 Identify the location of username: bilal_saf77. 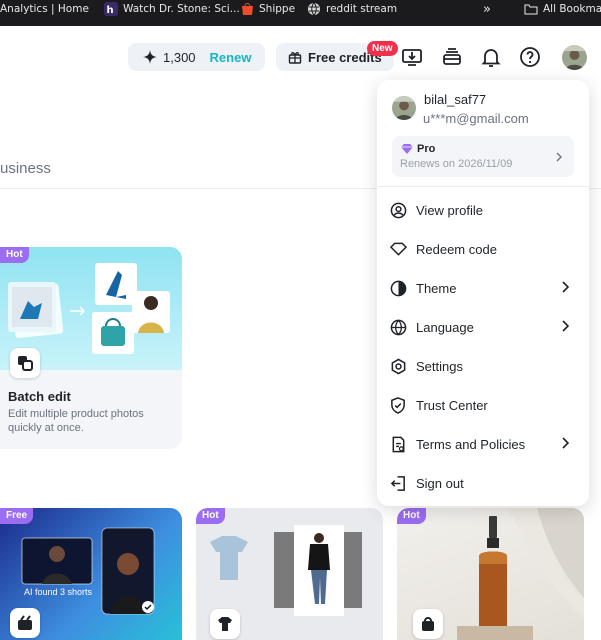
(455, 99).